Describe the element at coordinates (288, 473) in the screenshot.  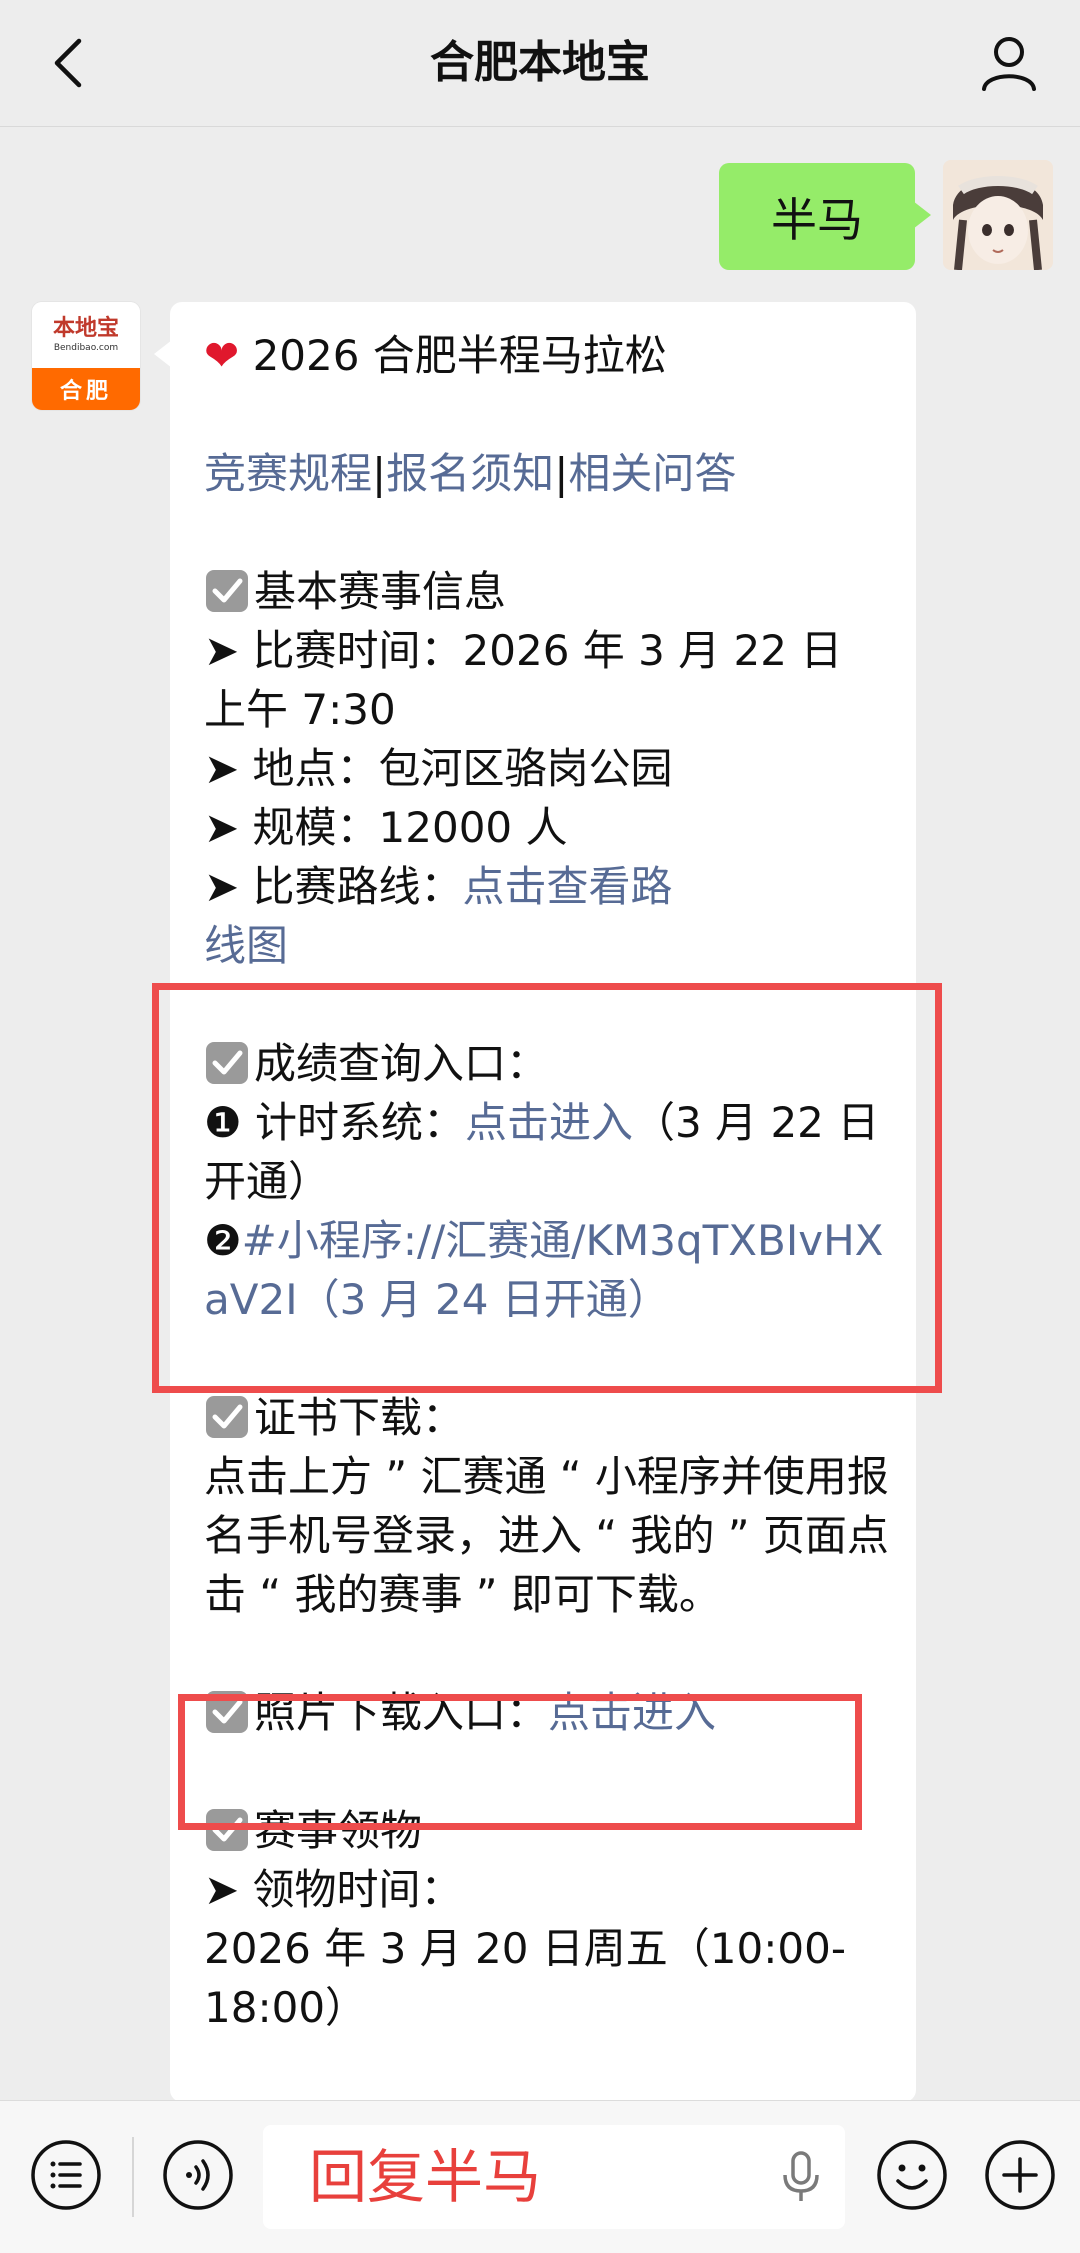
I see `link-rules: 竞赛规程` at that location.